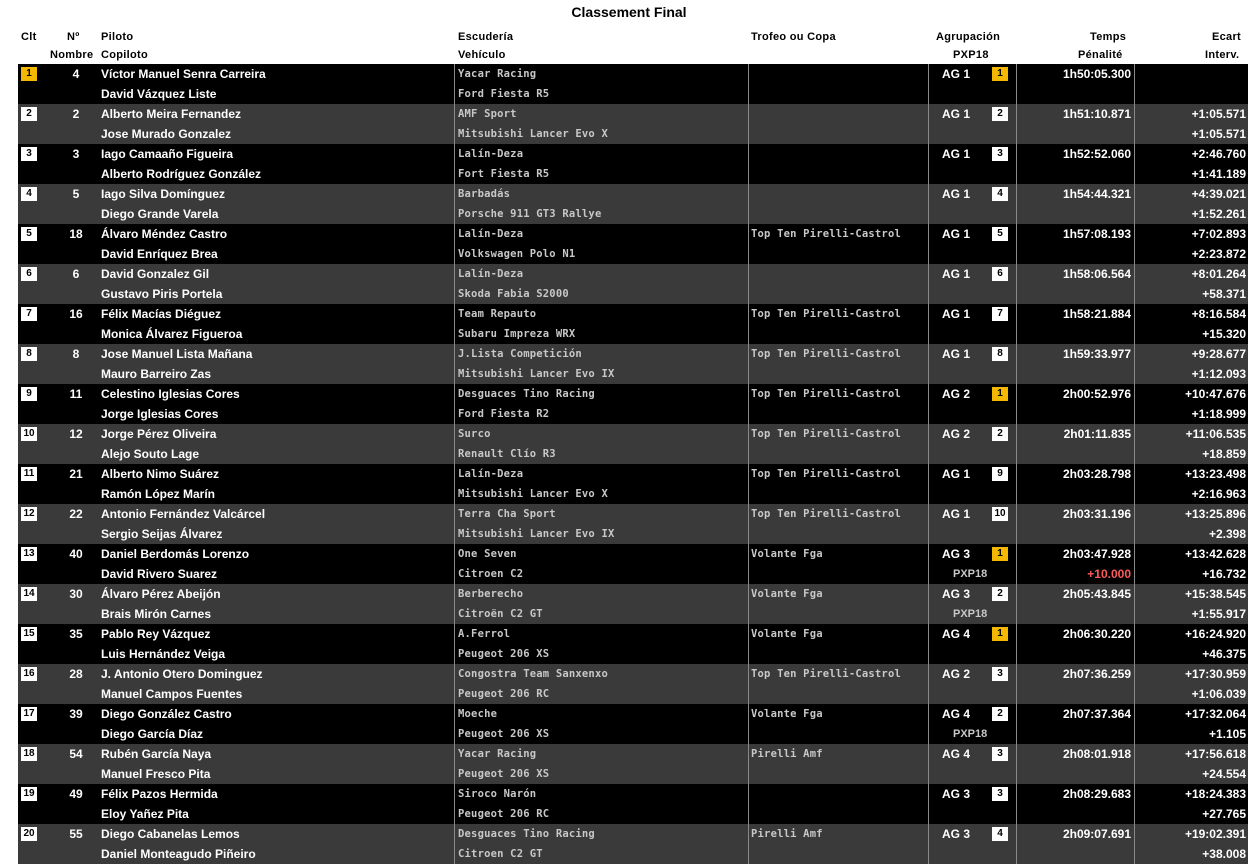 The height and width of the screenshot is (865, 1251). Describe the element at coordinates (1096, 354) in the screenshot. I see `total-time: 1h59:33.977` at that location.